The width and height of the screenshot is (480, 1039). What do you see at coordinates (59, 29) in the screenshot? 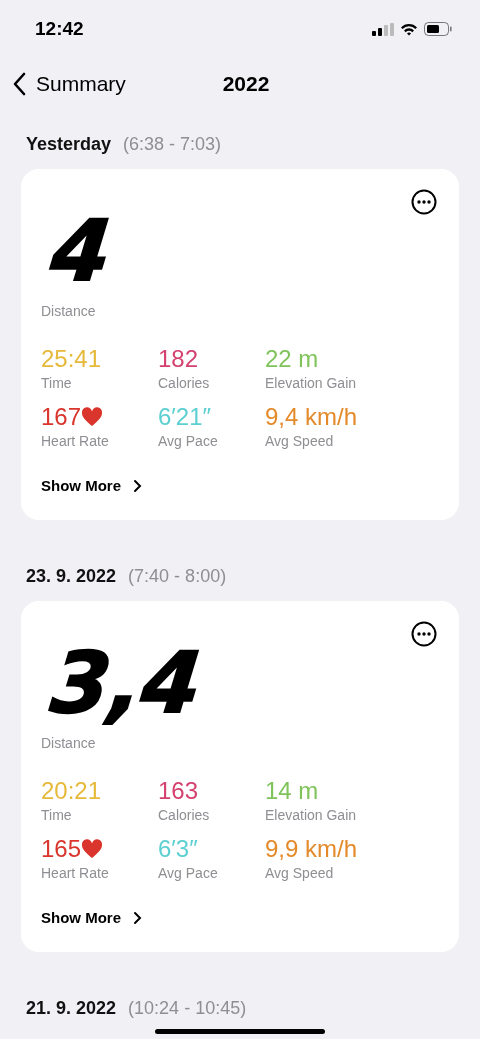
I see `status-time: 12:42` at bounding box center [59, 29].